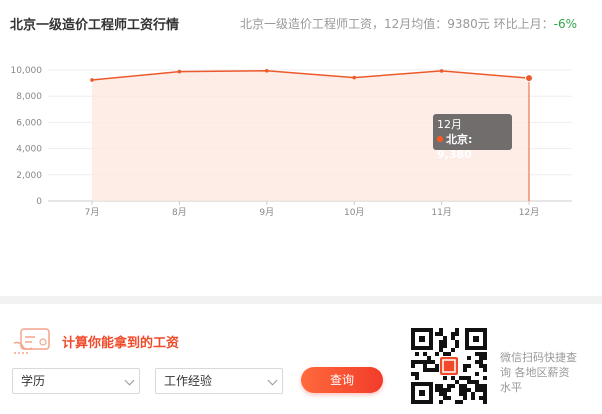  Describe the element at coordinates (472, 147) in the screenshot. I see `tooltip-value: 北京: 9,380` at that location.